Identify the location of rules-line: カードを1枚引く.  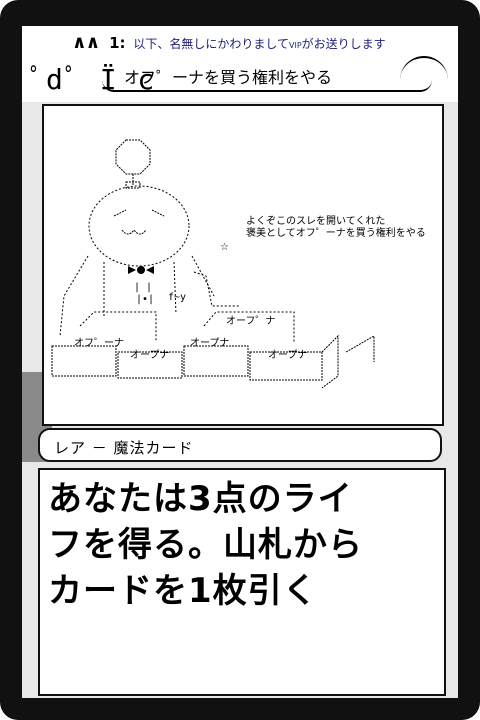
(183, 591).